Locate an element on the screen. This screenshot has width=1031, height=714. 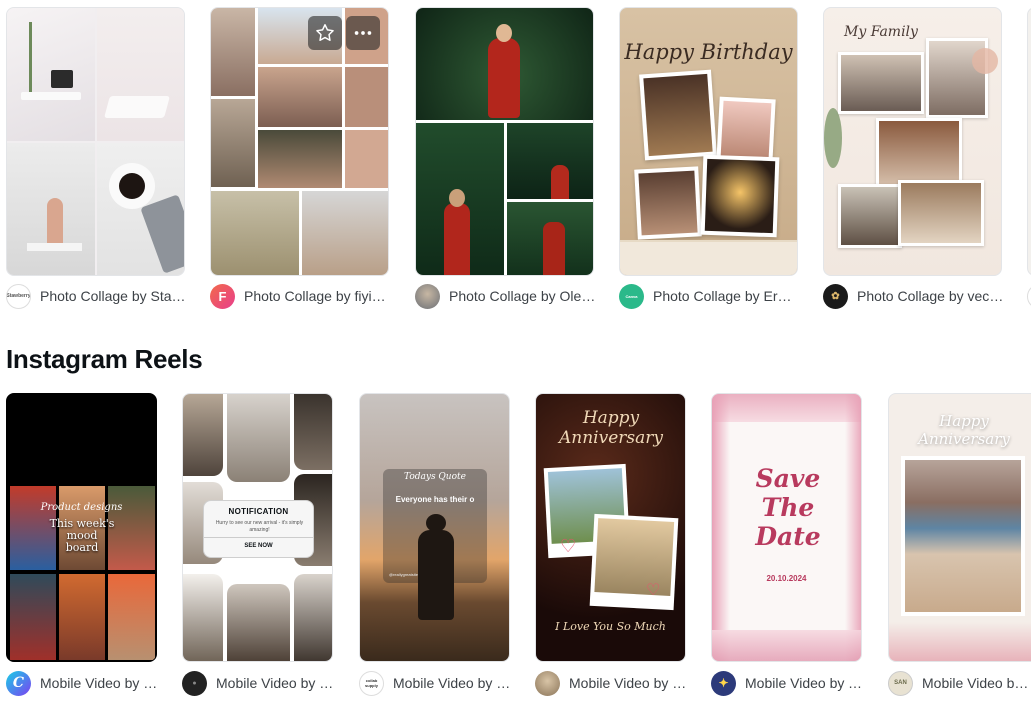
quote-handle: @reallygreatsite is located at coordinates (403, 574).